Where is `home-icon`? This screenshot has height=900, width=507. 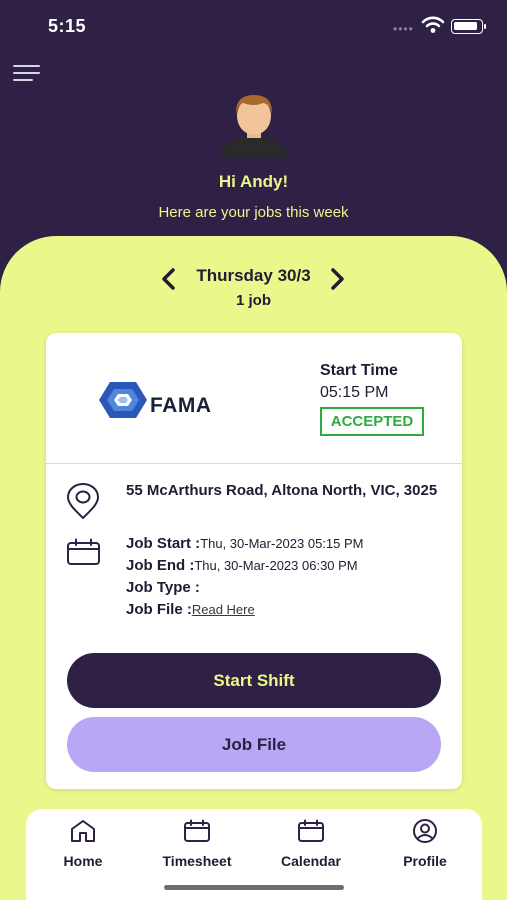
home-icon is located at coordinates (83, 831).